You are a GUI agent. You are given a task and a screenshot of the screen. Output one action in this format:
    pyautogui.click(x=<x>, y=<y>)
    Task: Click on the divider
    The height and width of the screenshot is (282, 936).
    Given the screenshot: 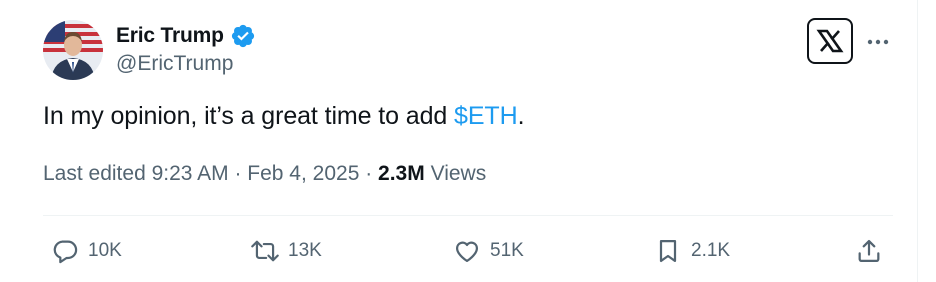 What is the action you would take?
    pyautogui.click(x=468, y=215)
    